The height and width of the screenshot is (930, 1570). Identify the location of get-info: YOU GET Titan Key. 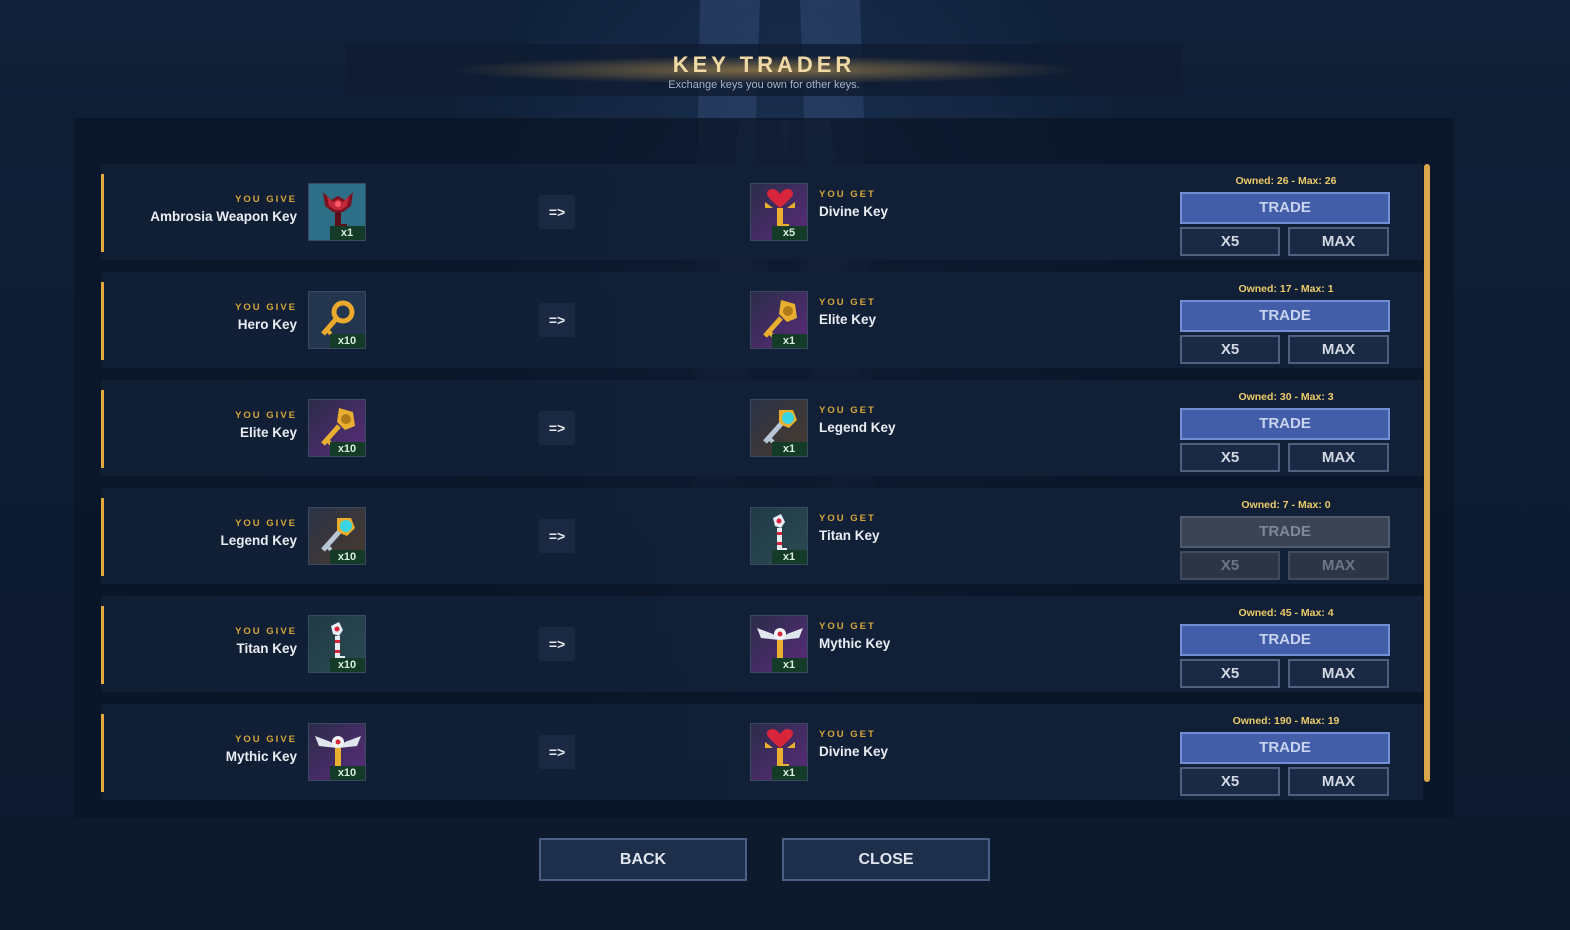
(849, 528).